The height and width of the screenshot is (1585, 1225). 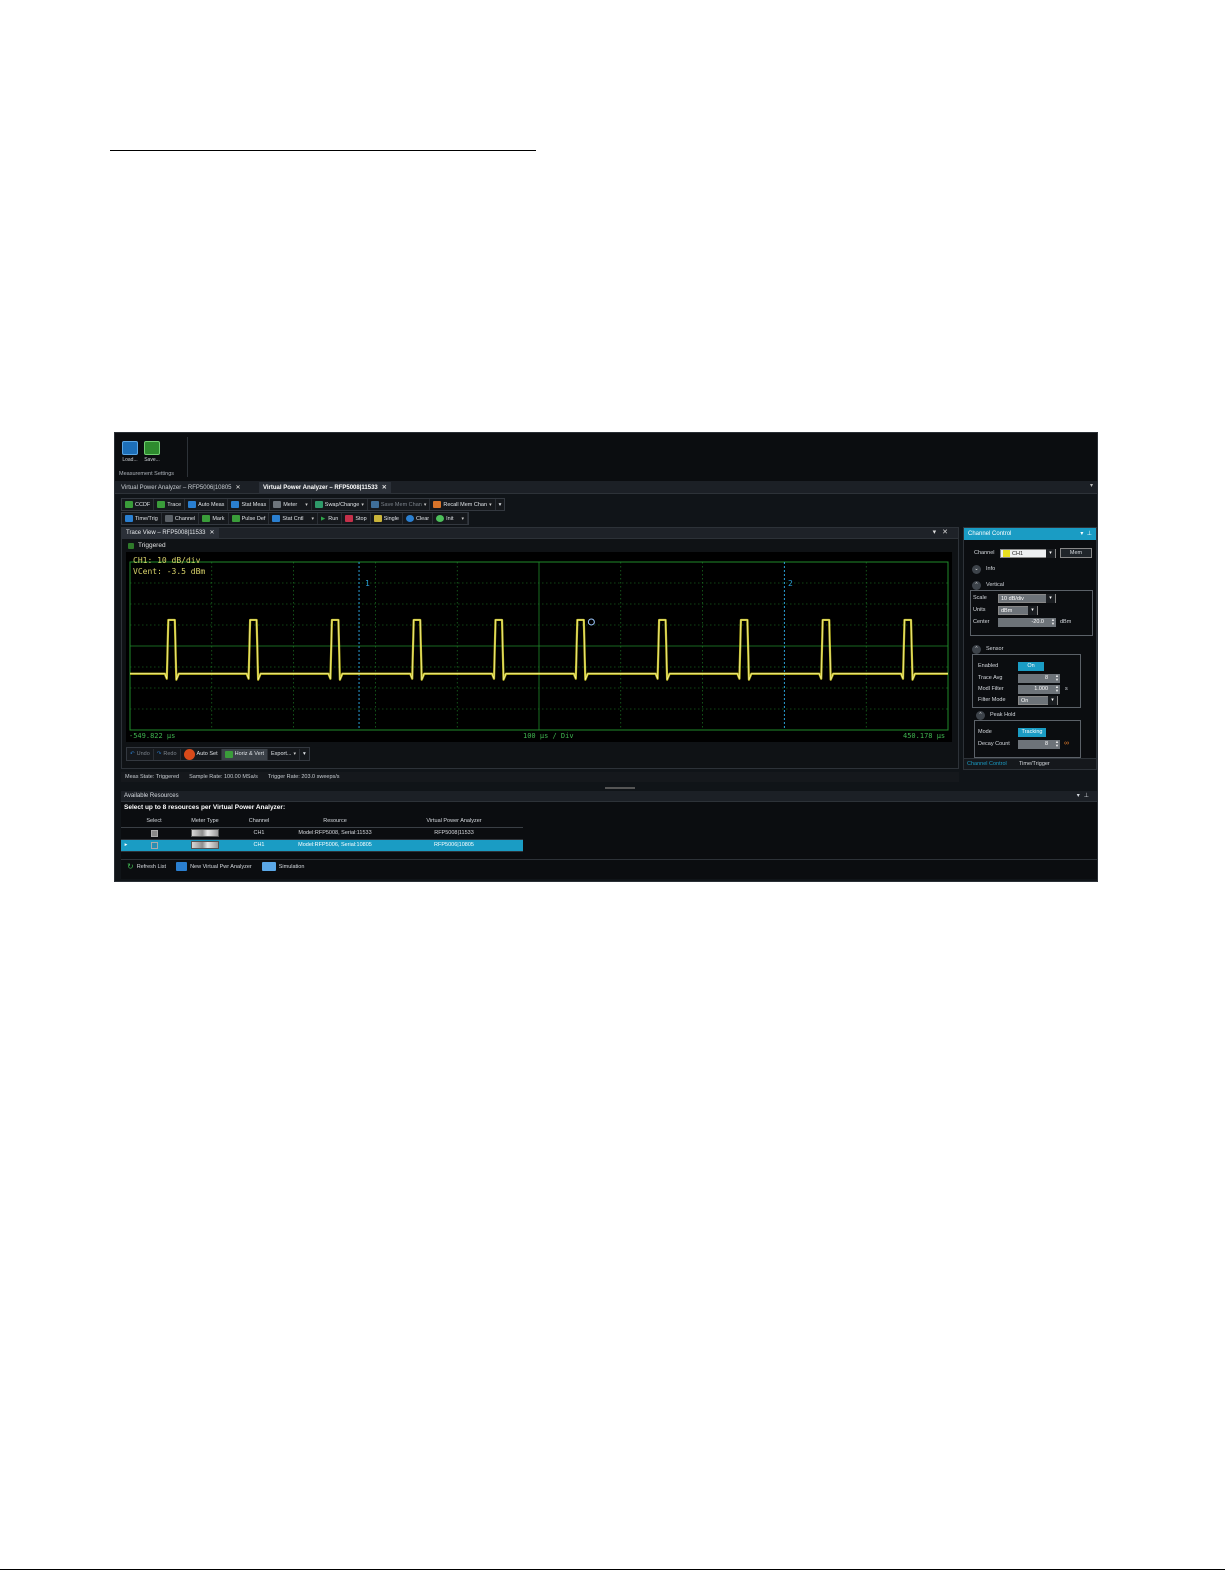 What do you see at coordinates (181, 518) in the screenshot?
I see `channel-button: Channel` at bounding box center [181, 518].